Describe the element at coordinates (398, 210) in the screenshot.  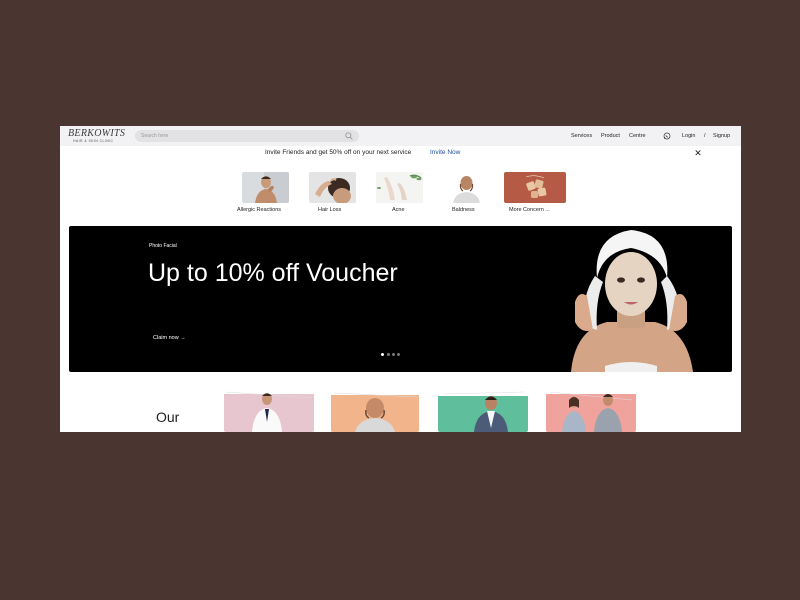
I see `concern-label-acne: Acne` at that location.